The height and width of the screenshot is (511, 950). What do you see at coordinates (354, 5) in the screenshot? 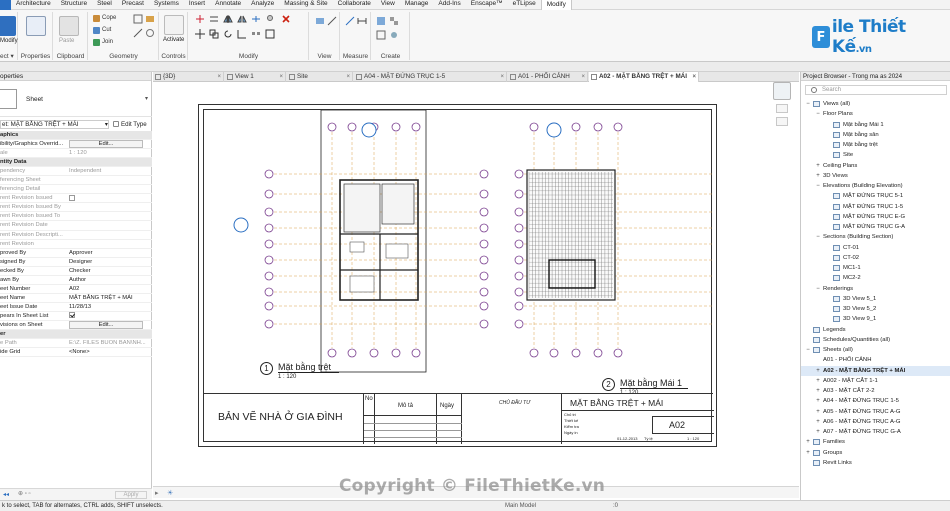
I see `menu-item-collaborate: Collaborate` at bounding box center [354, 5].